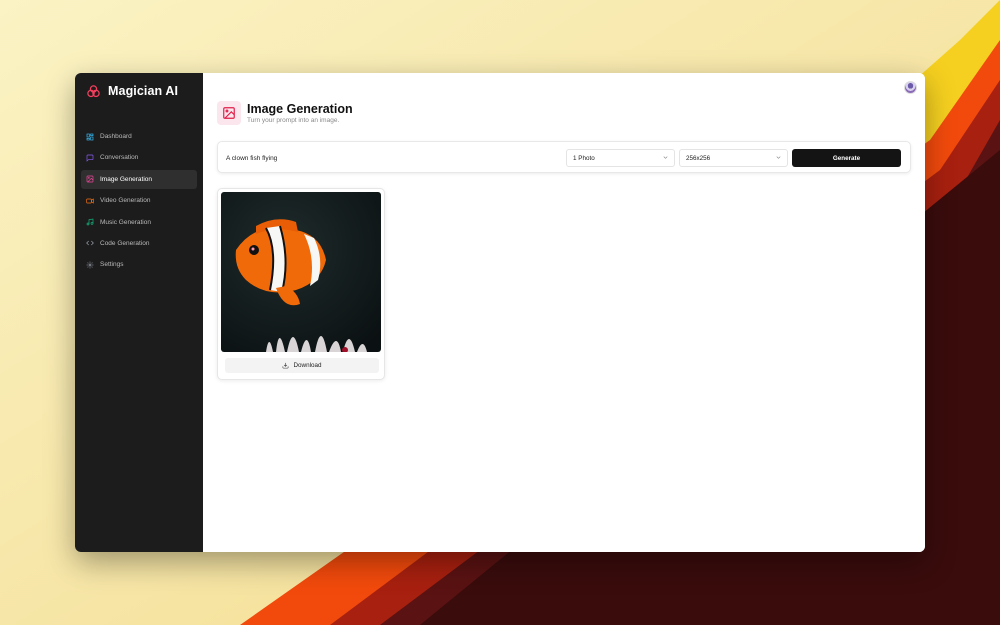 The width and height of the screenshot is (1000, 625). I want to click on download-label: Download, so click(307, 365).